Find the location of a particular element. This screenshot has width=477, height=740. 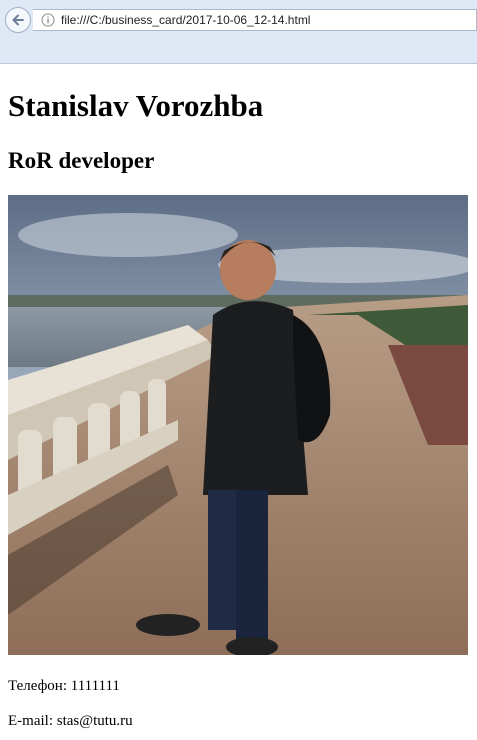

phone-line: Телефон: 1111111 is located at coordinates (64, 686).